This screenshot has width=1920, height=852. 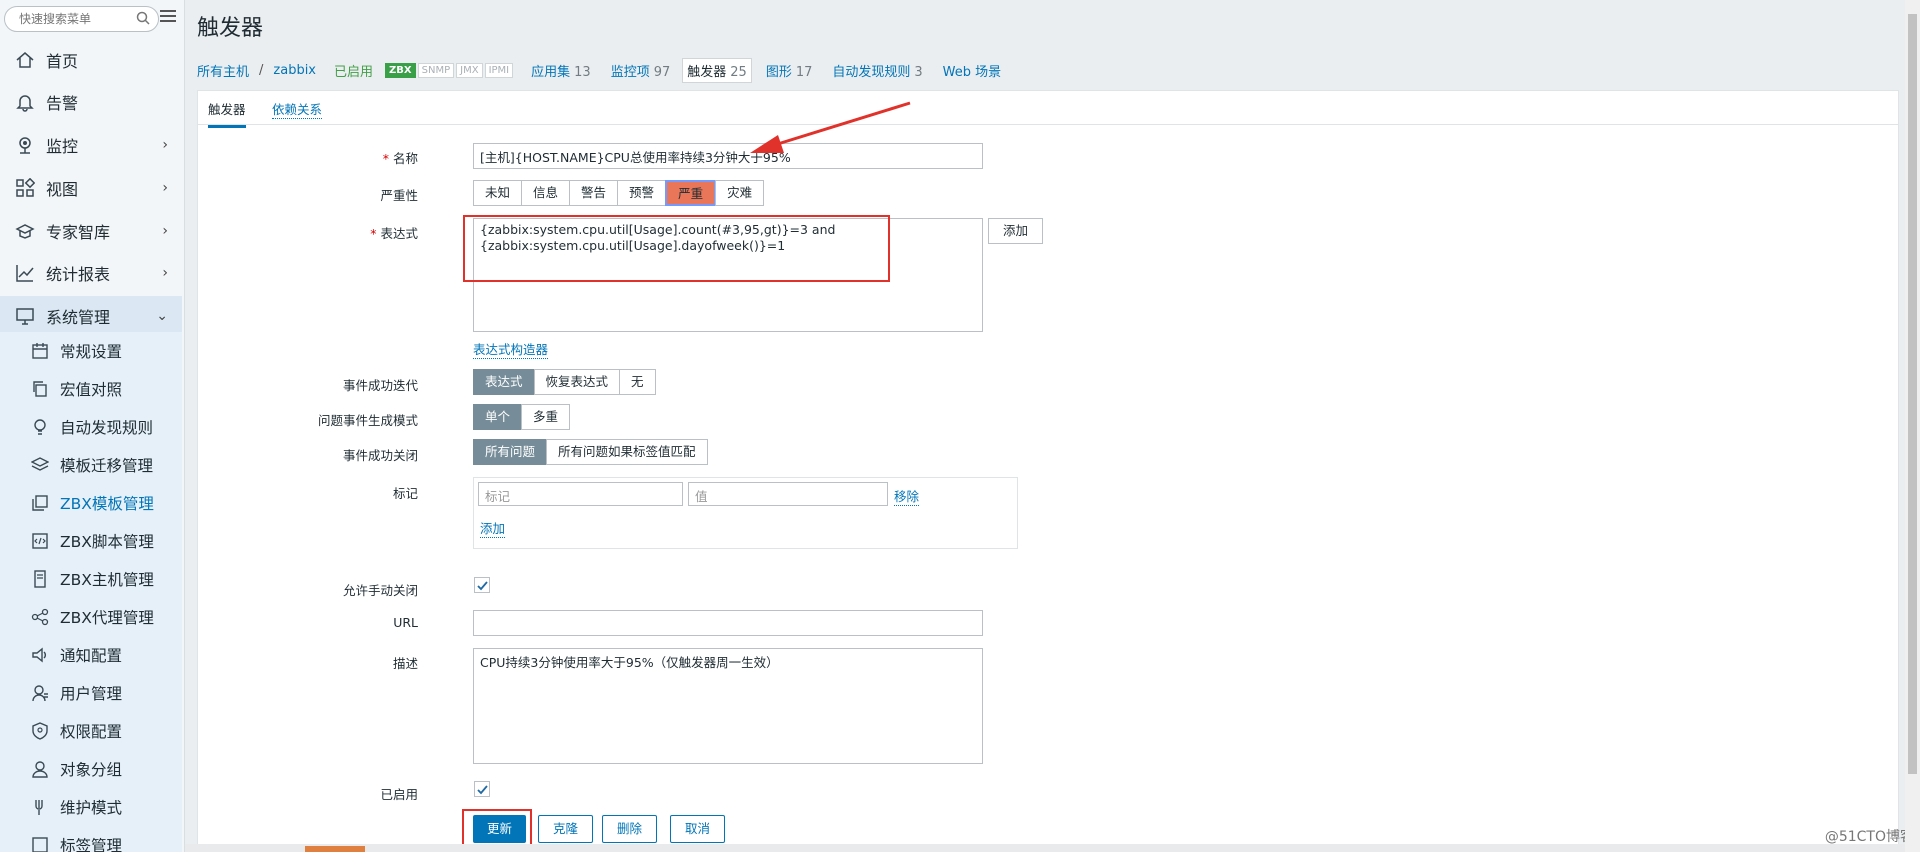 I want to click on sub-item-label: 用户管理, so click(x=91, y=694).